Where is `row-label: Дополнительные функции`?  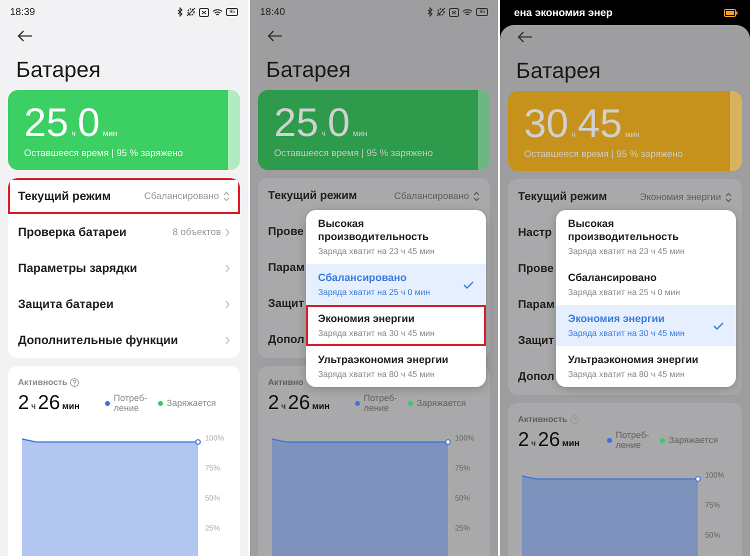 row-label: Дополнительные функции is located at coordinates (98, 340).